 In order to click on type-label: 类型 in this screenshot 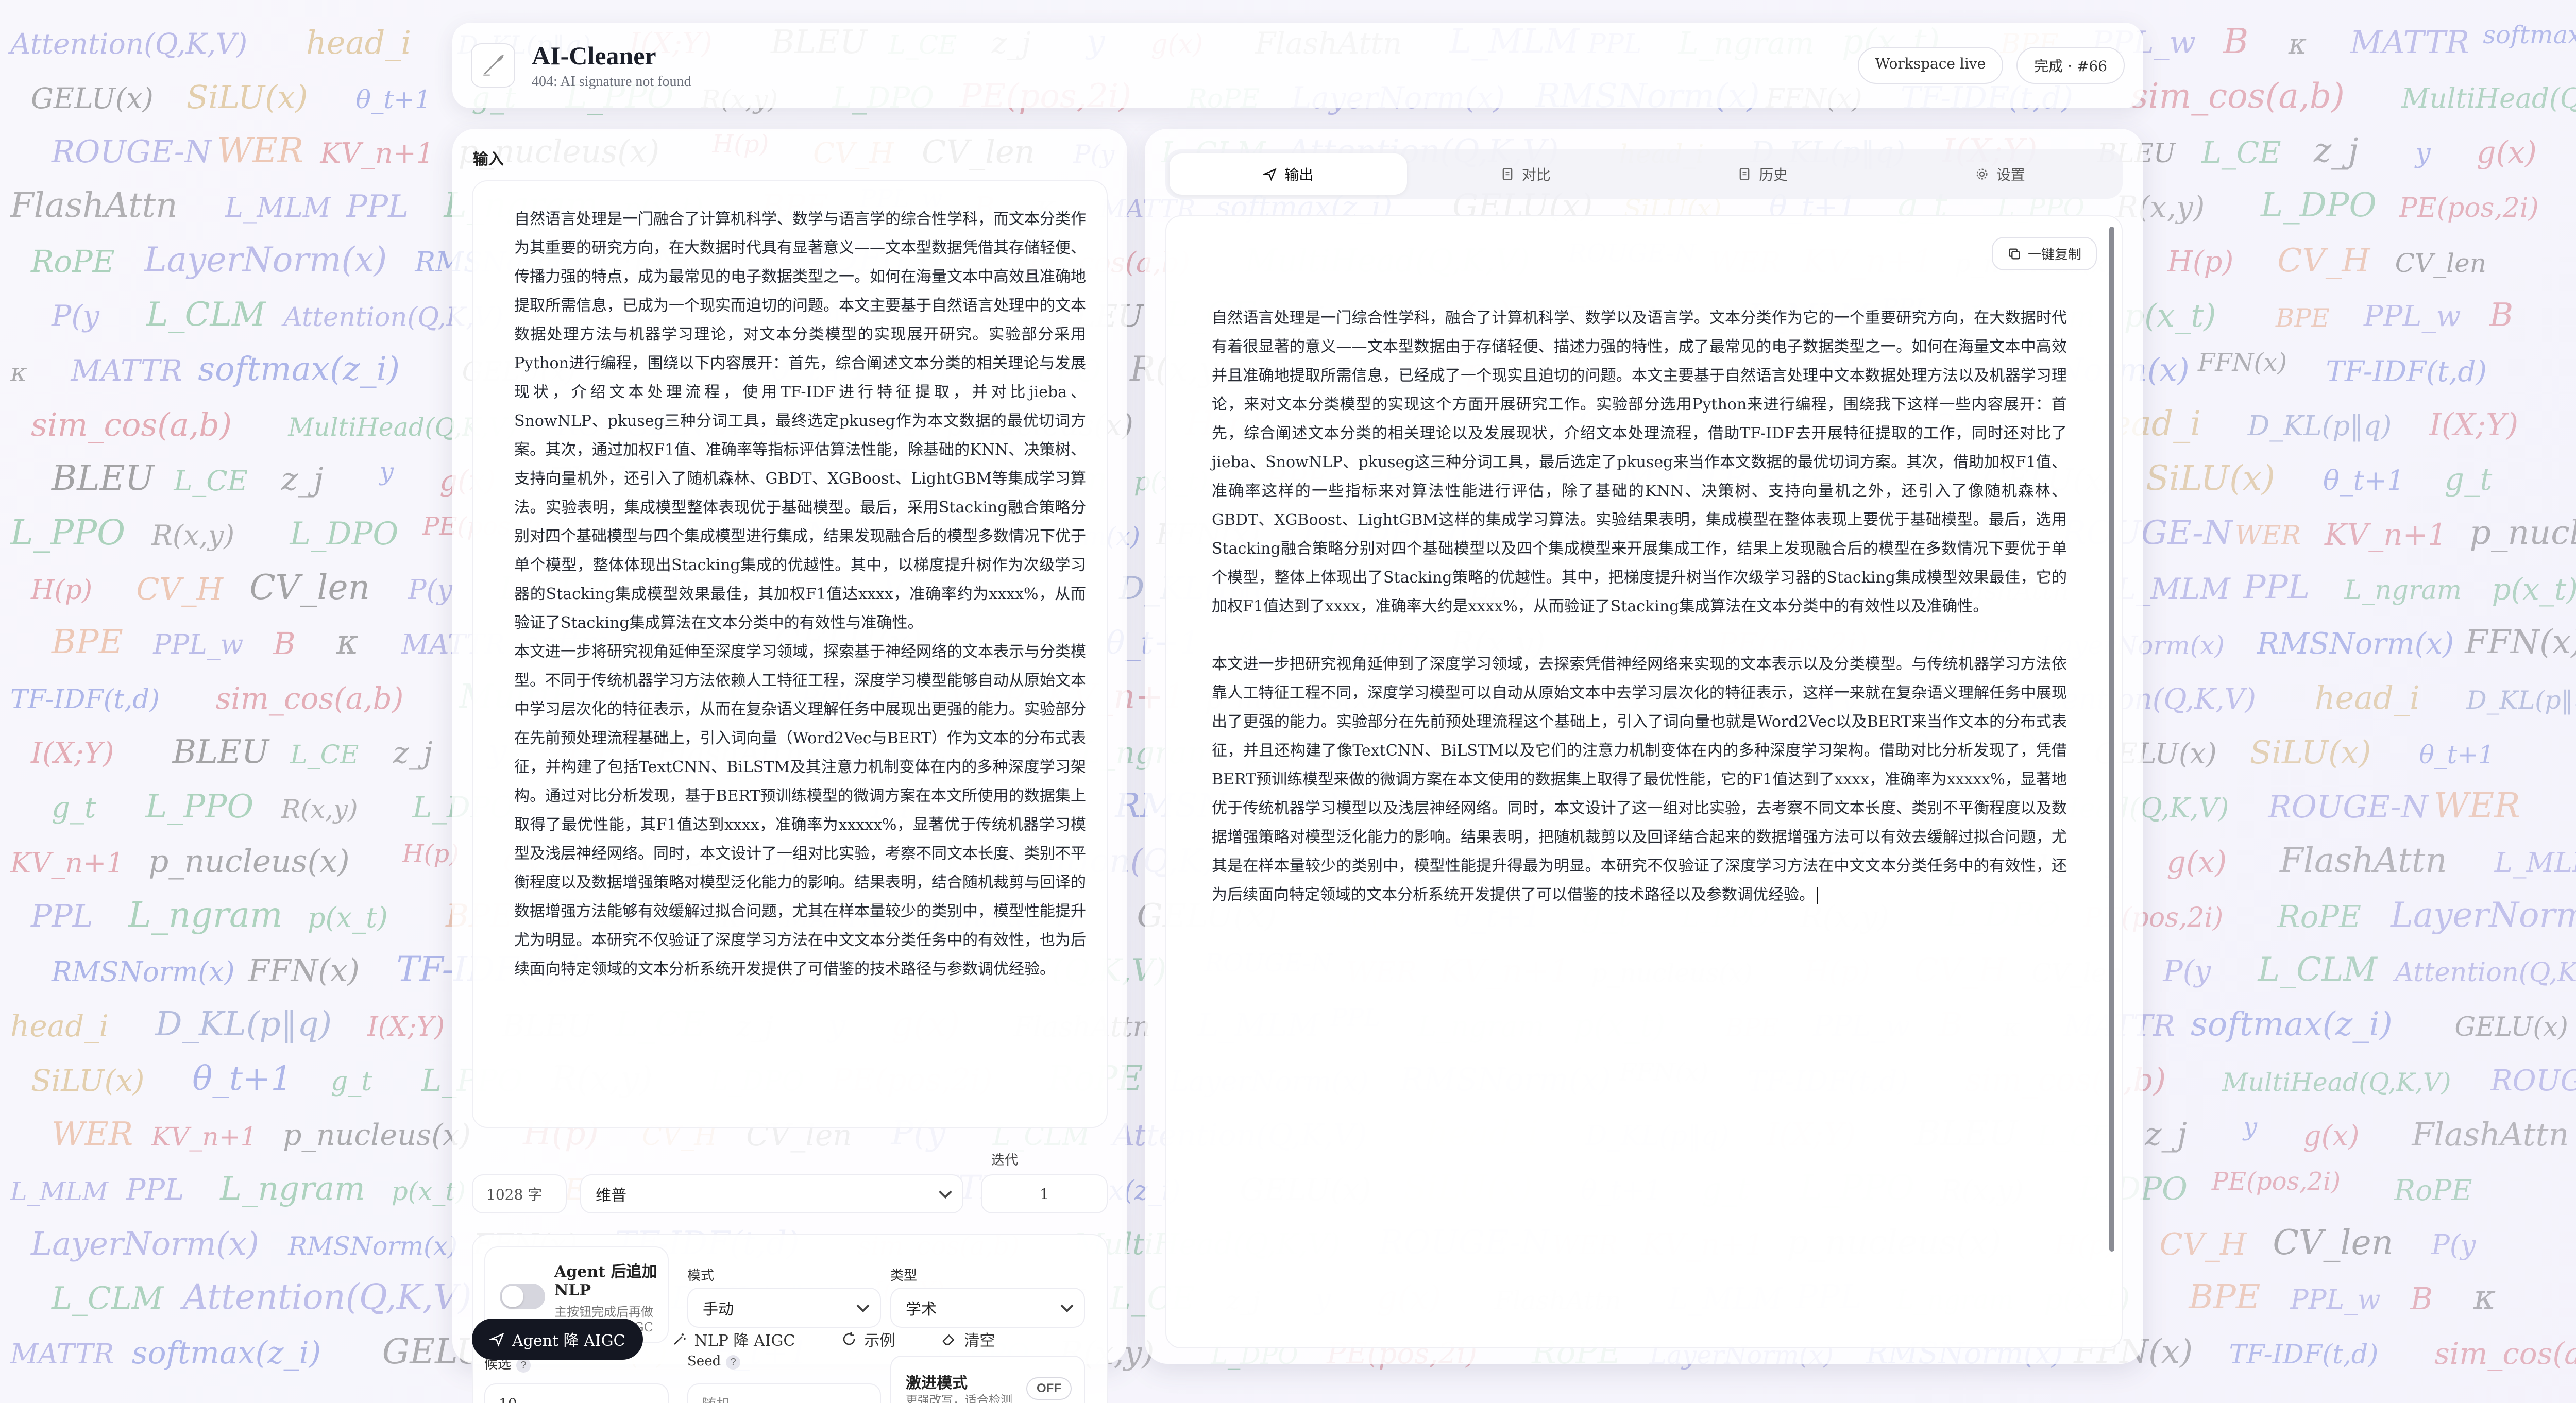, I will do `click(904, 1276)`.